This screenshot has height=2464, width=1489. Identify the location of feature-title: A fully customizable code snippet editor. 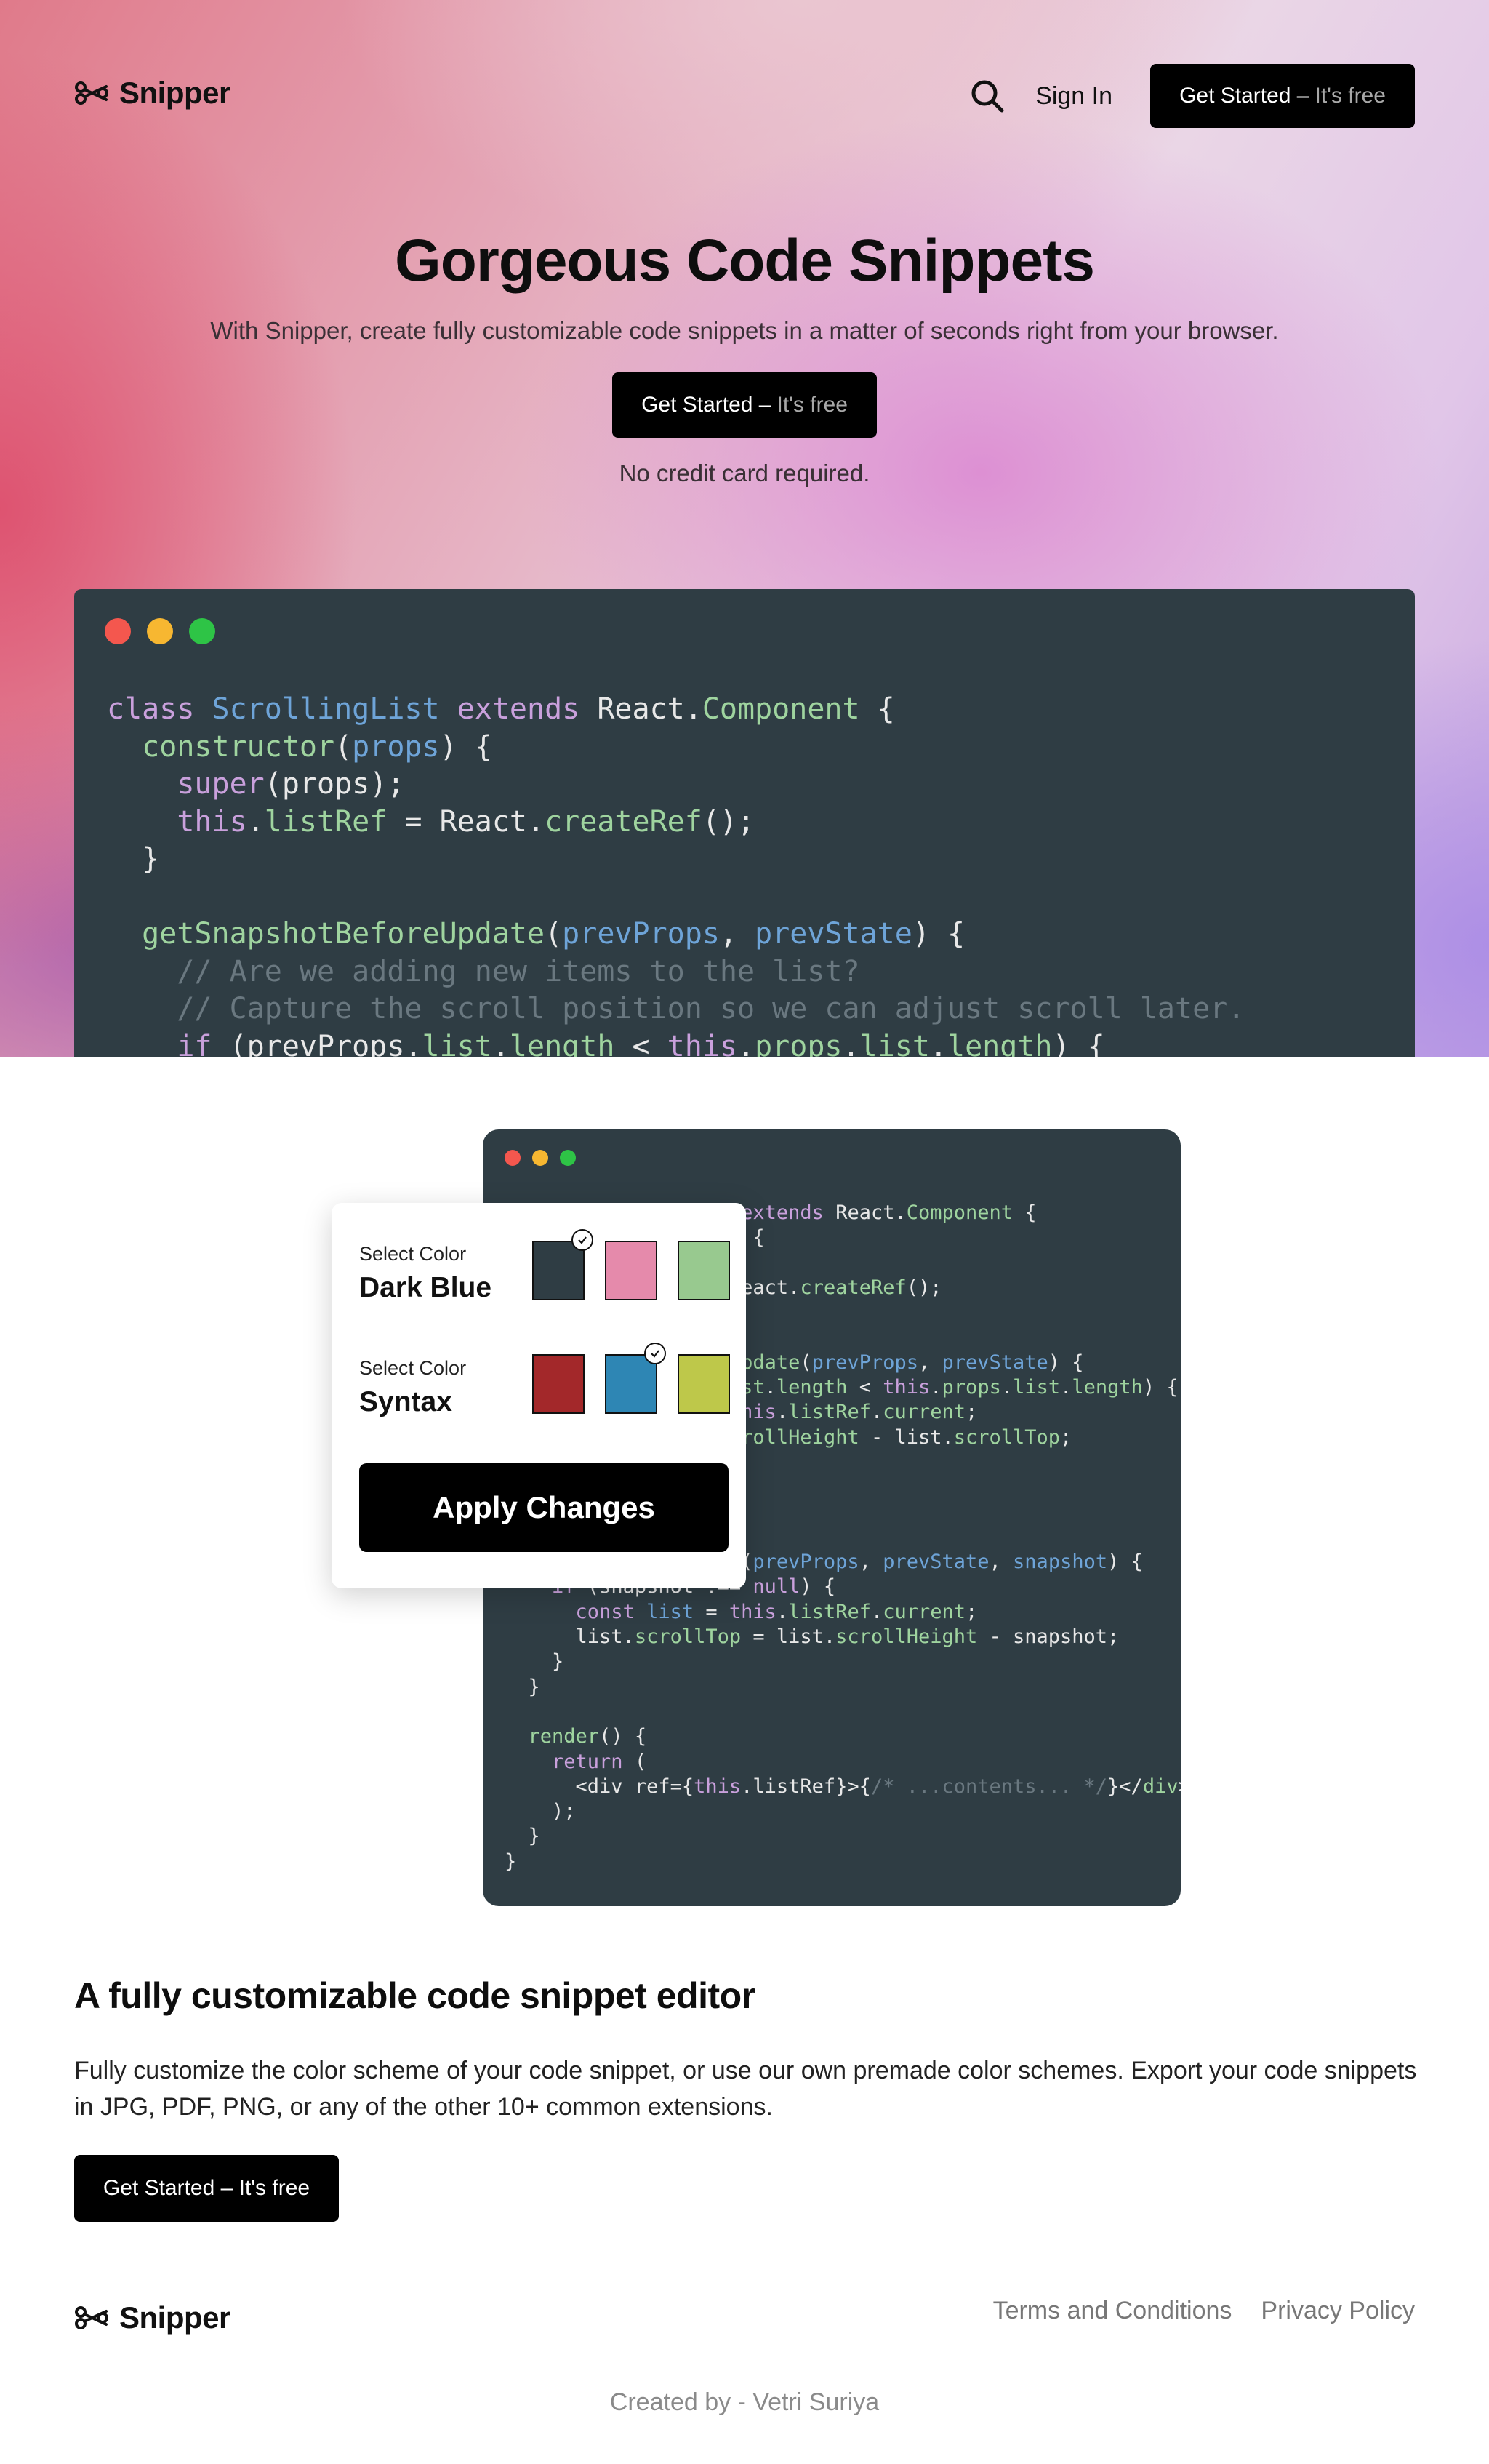
(414, 1995).